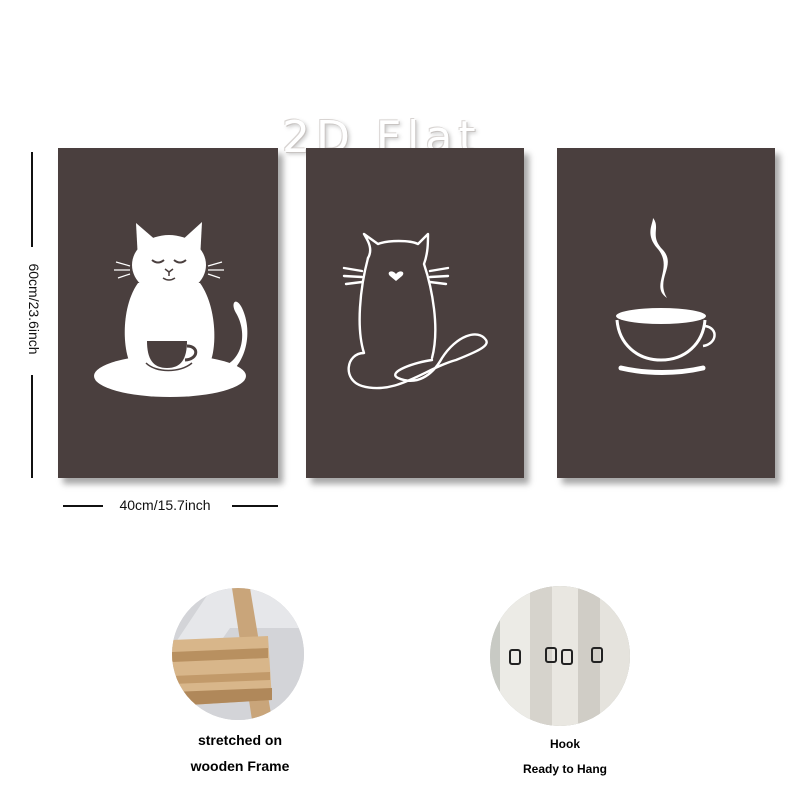 This screenshot has height=800, width=800. What do you see at coordinates (238, 654) in the screenshot?
I see `wooden-frame-photo` at bounding box center [238, 654].